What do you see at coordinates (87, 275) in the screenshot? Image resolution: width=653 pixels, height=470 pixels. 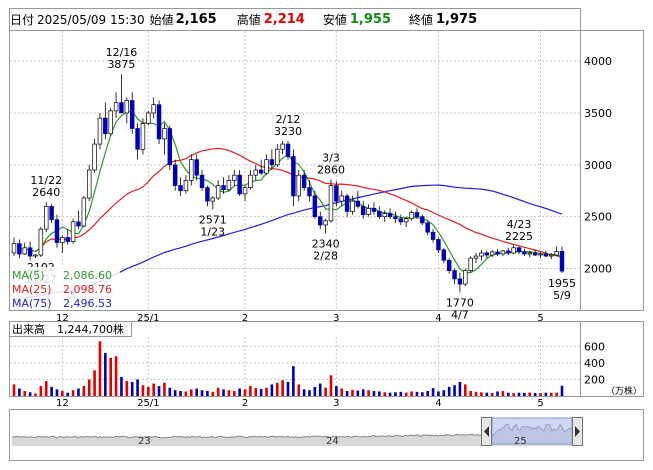 I see `legend-ma5-value: 2,086.60` at bounding box center [87, 275].